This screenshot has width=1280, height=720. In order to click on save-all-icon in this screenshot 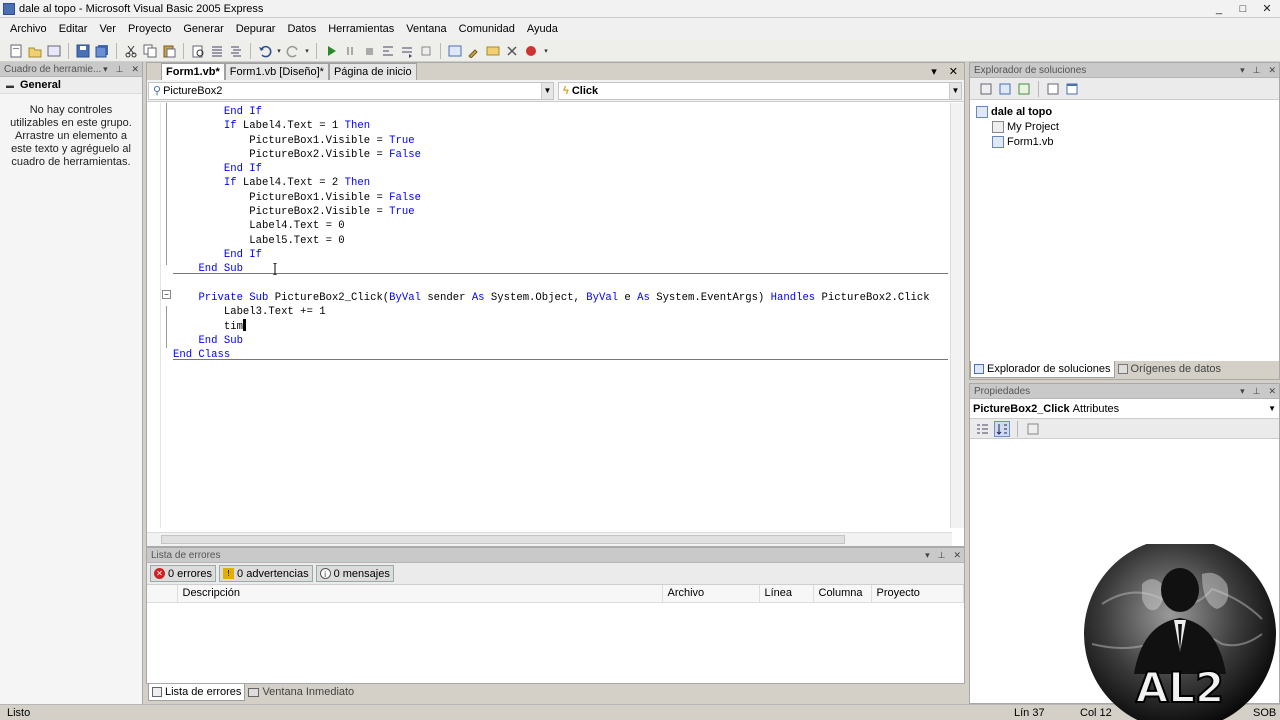, I will do `click(102, 51)`.